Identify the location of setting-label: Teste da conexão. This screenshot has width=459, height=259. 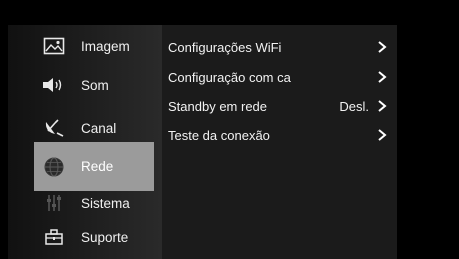
(219, 135).